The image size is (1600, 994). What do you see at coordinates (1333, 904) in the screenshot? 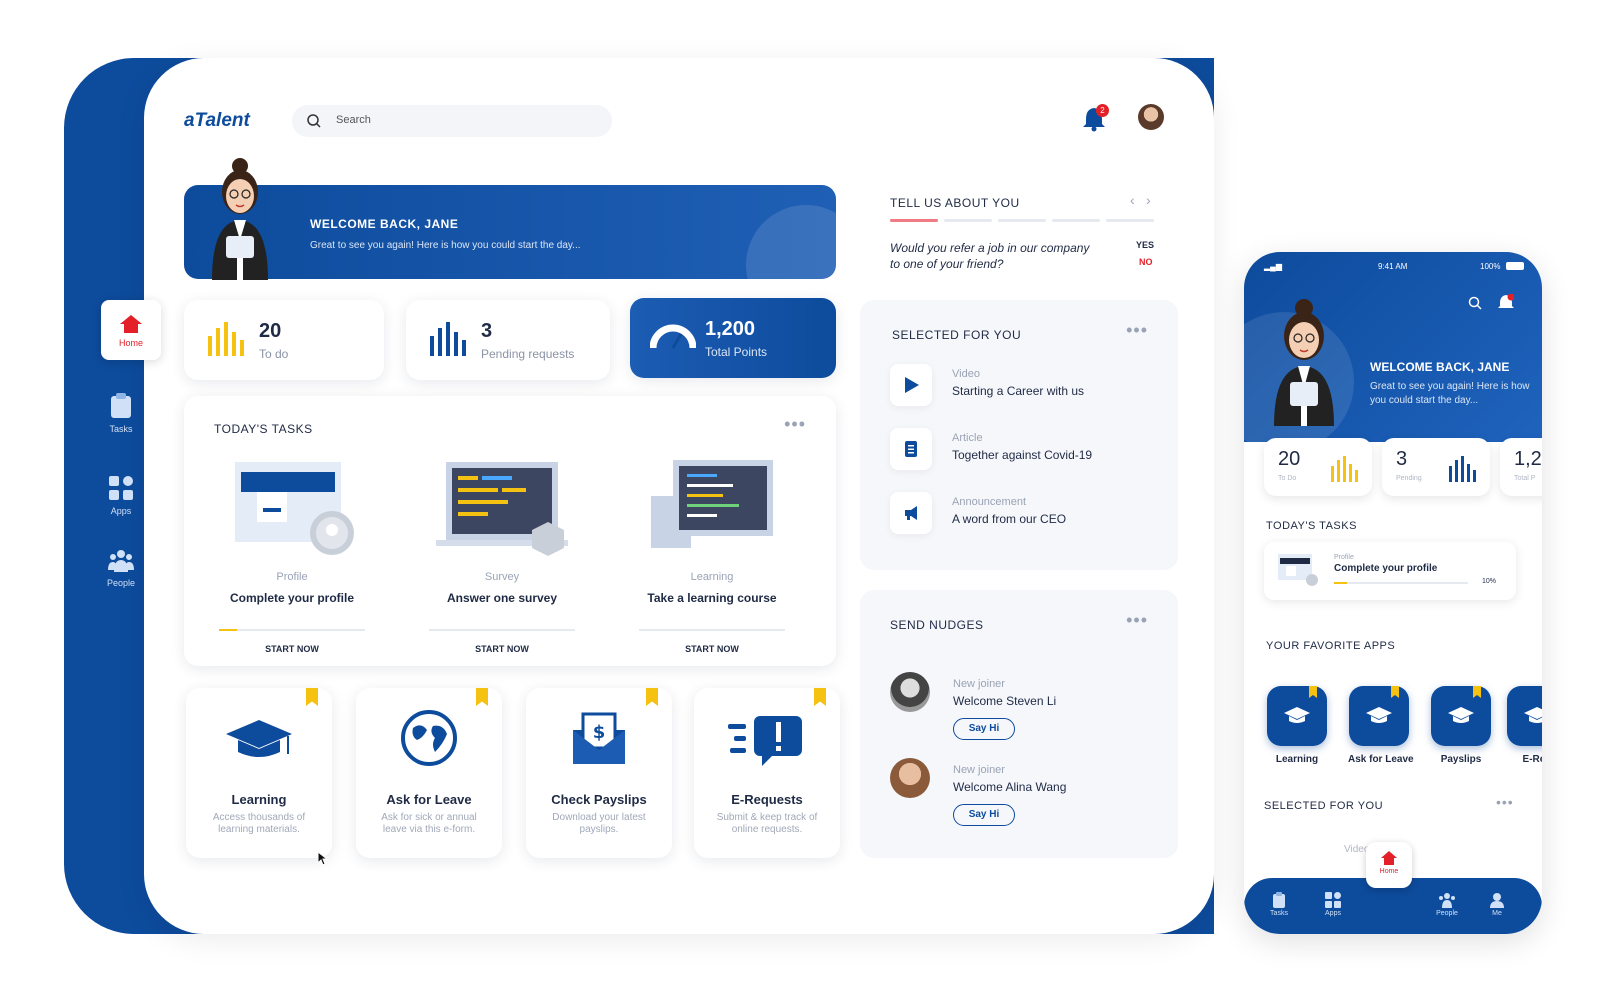
I see `nav-item-apps: Apps` at bounding box center [1333, 904].